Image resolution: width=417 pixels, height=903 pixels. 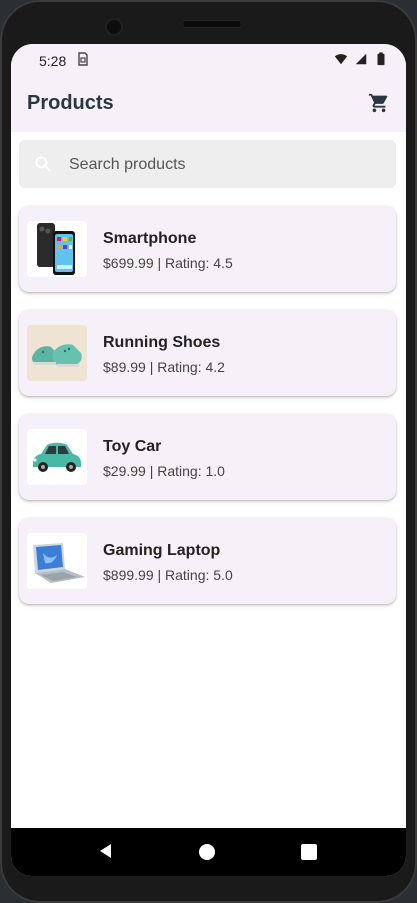 I want to click on search-bar, so click(x=207, y=164).